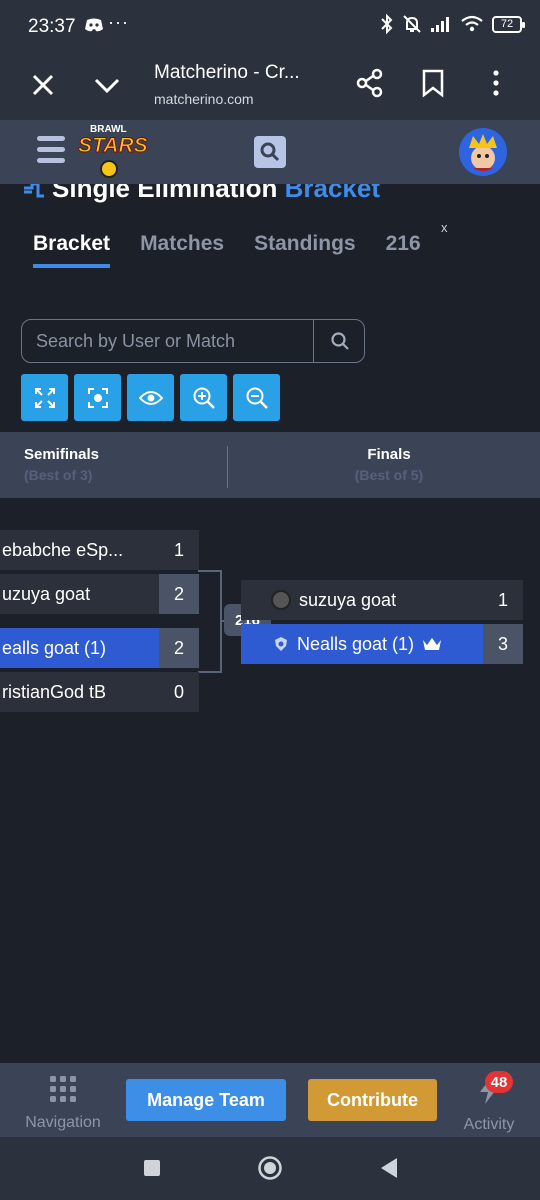 The height and width of the screenshot is (1200, 540). I want to click on status-time: 23:37, so click(52, 26).